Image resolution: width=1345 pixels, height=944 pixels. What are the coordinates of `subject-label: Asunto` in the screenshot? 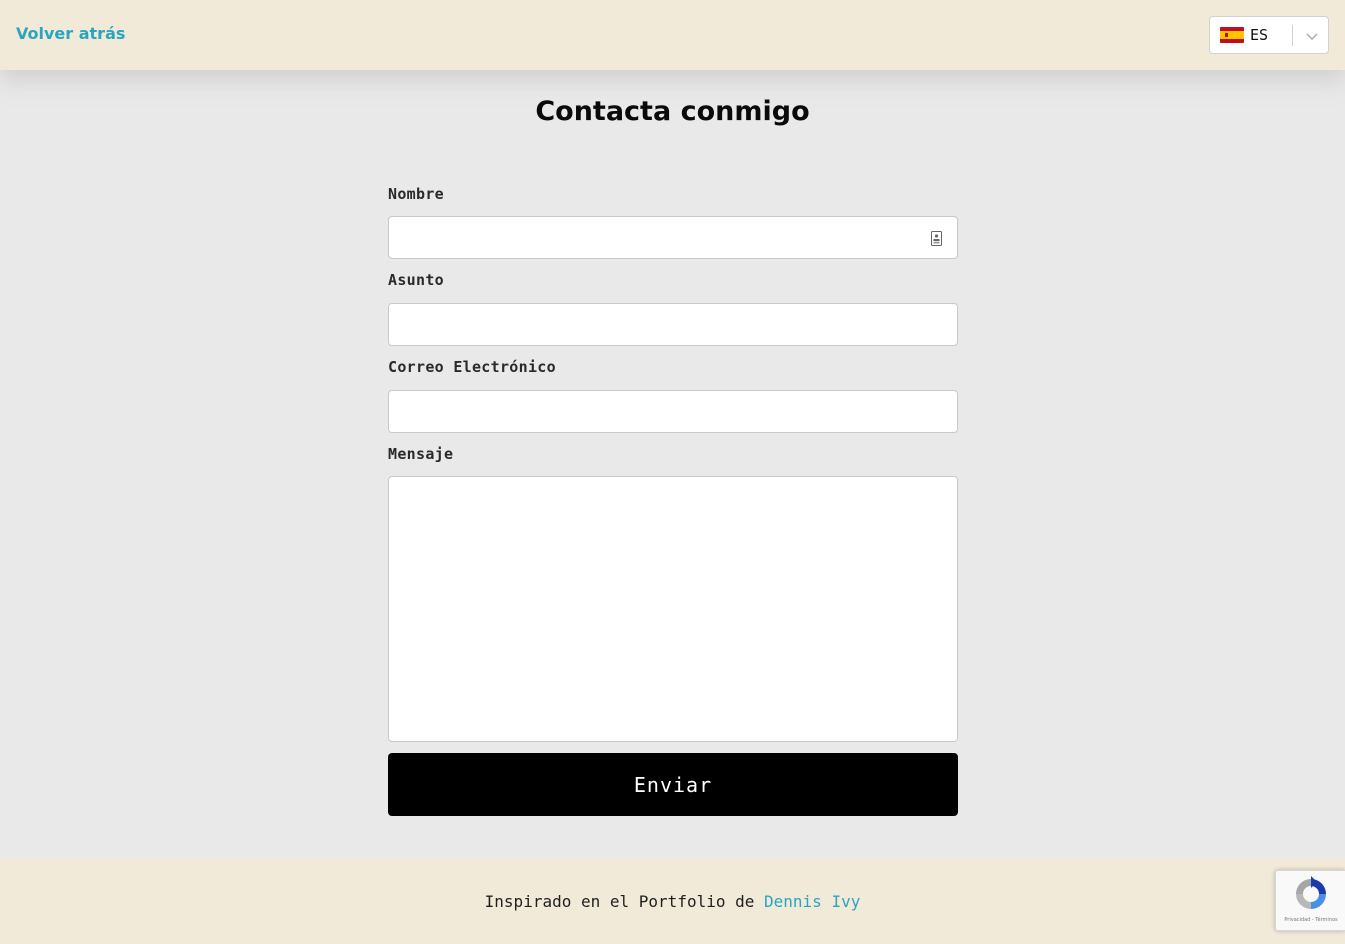 It's located at (416, 280).